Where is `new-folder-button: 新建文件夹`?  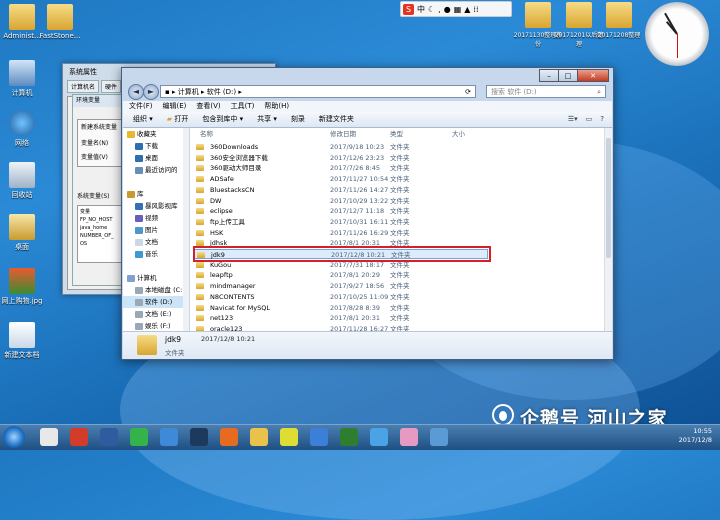
new-folder-button: 新建文件夹 is located at coordinates (336, 119).